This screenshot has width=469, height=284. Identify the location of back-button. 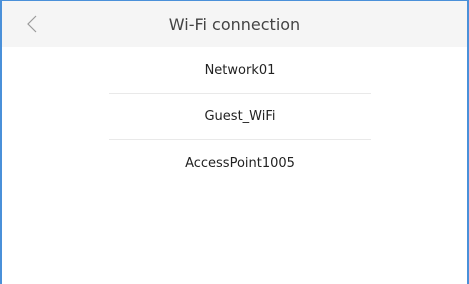
(32, 24).